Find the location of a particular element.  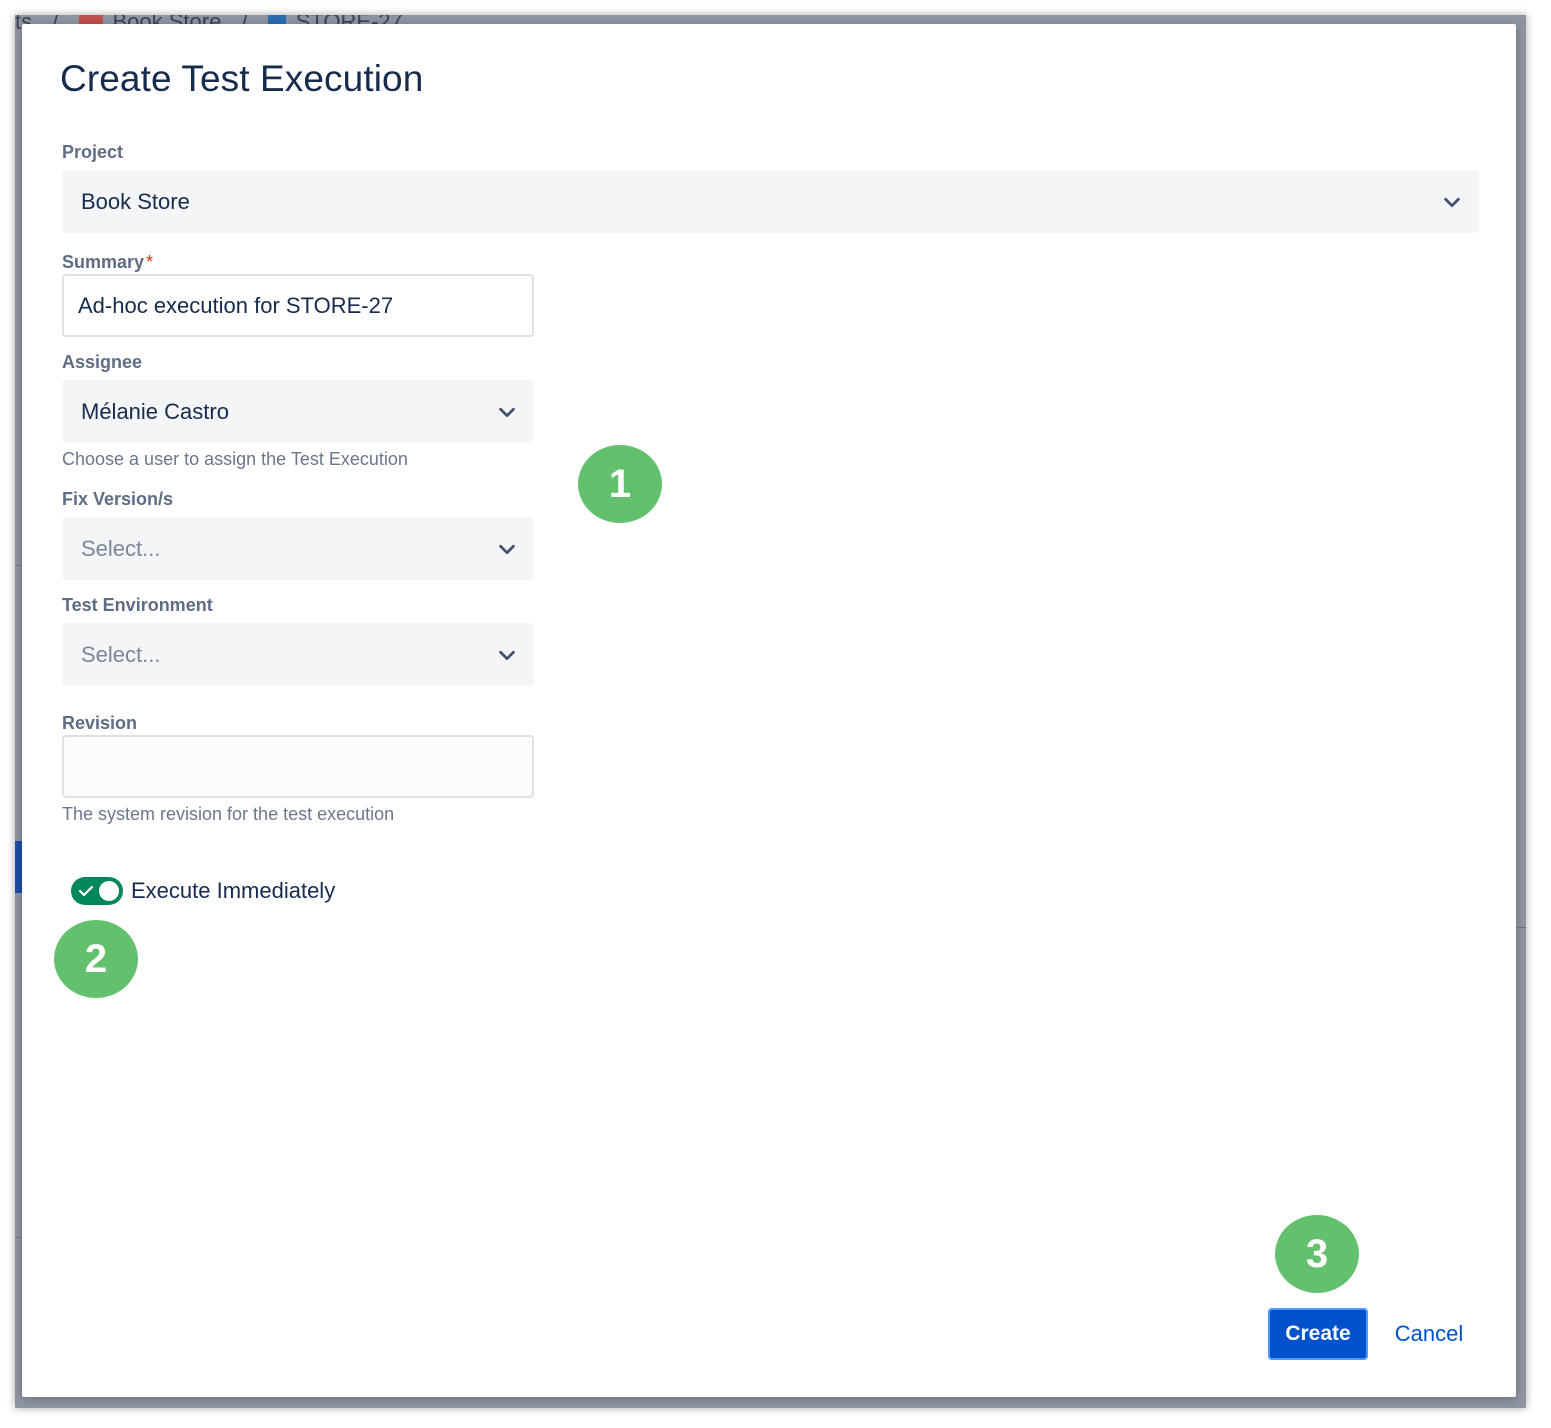

summary-label: Summary * is located at coordinates (107, 262).